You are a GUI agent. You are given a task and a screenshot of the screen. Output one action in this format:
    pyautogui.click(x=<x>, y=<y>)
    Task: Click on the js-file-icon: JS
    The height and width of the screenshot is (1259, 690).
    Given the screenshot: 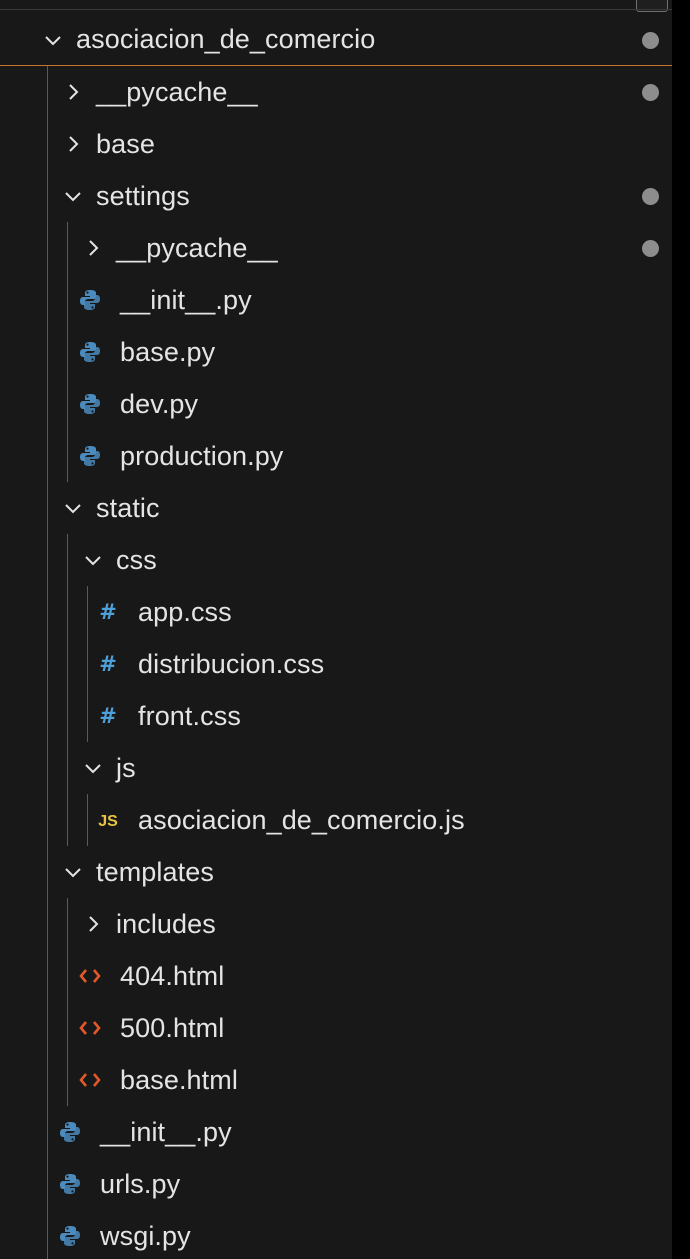 What is the action you would take?
    pyautogui.click(x=108, y=820)
    